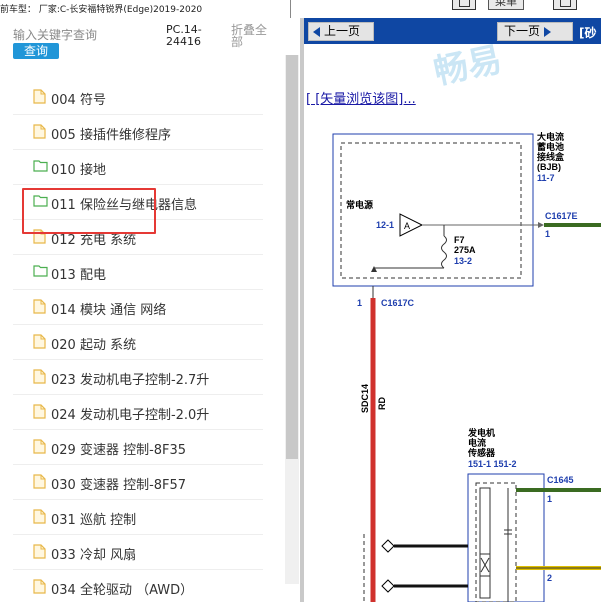 This screenshot has width=601, height=602. Describe the element at coordinates (385, 225) in the screenshot. I see `pin-12-1: 12-1` at that location.